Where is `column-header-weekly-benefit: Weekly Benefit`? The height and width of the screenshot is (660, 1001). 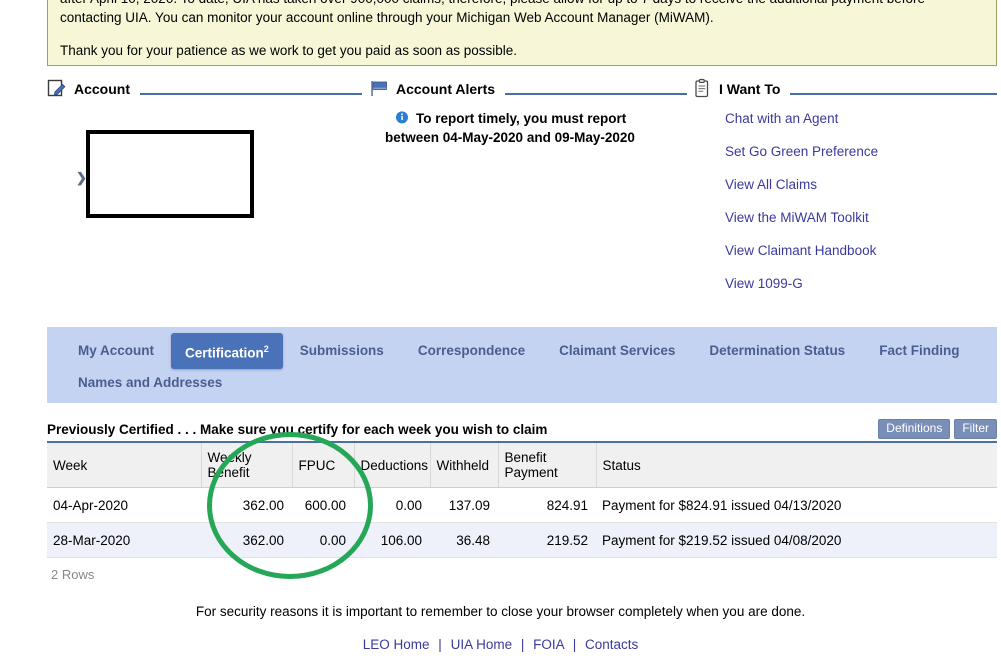
column-header-weekly-benefit: Weekly Benefit is located at coordinates (247, 465).